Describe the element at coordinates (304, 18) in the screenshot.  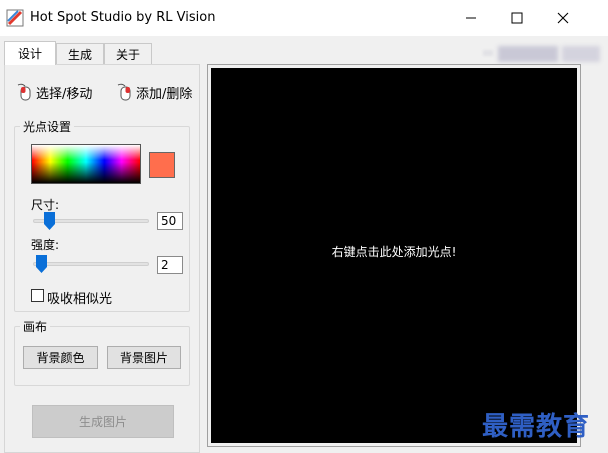
I see `title-bar: Hot Spot Studio by RL Vision` at that location.